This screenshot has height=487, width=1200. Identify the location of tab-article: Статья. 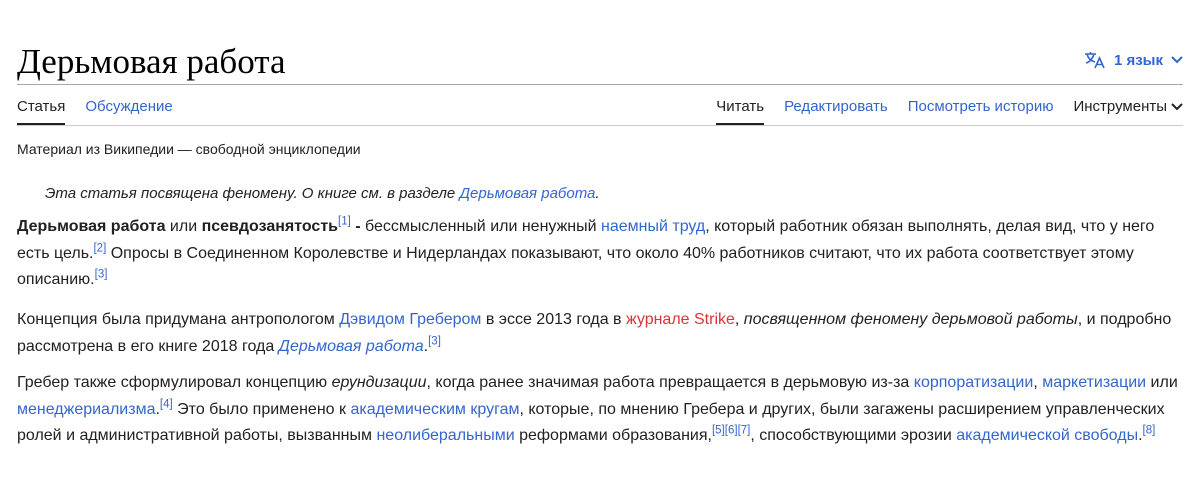
(41, 110).